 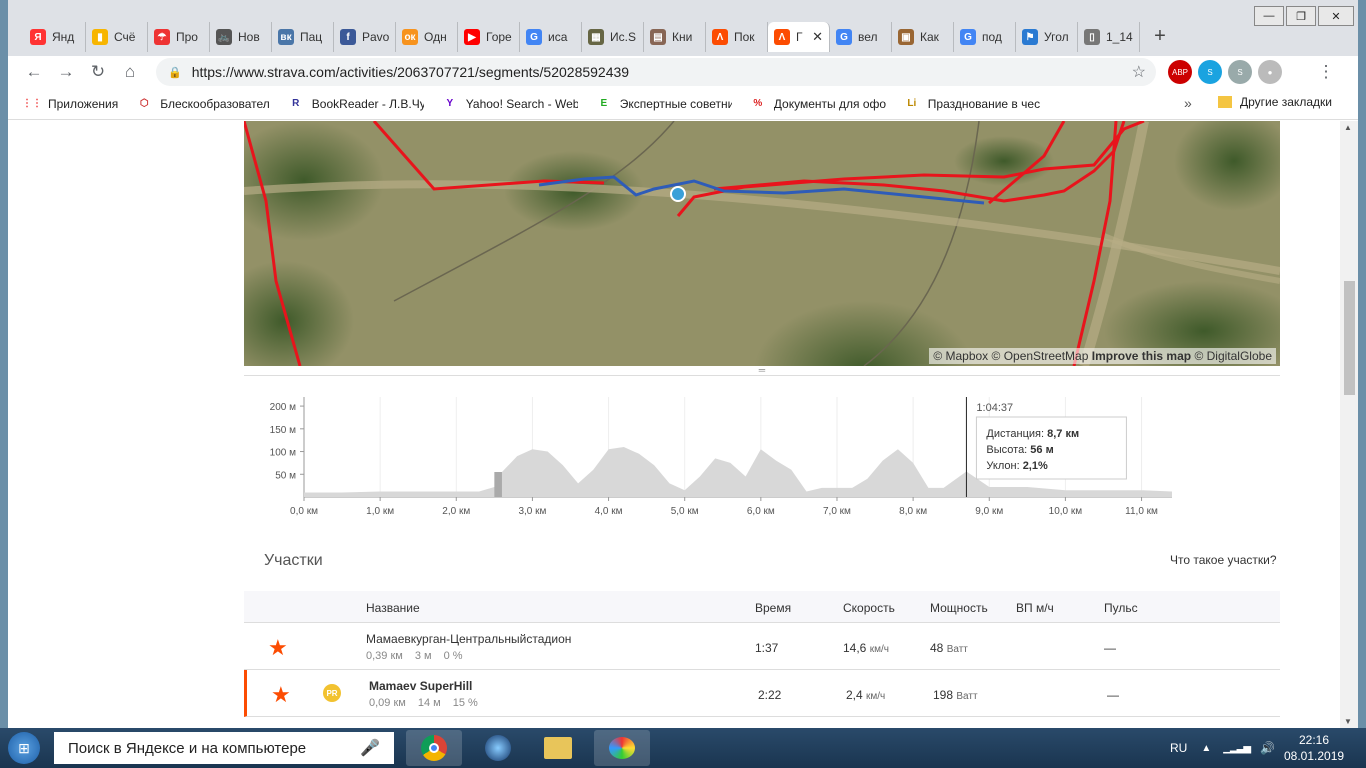 I want to click on extension-icon-2: S, so click(x=1240, y=72).